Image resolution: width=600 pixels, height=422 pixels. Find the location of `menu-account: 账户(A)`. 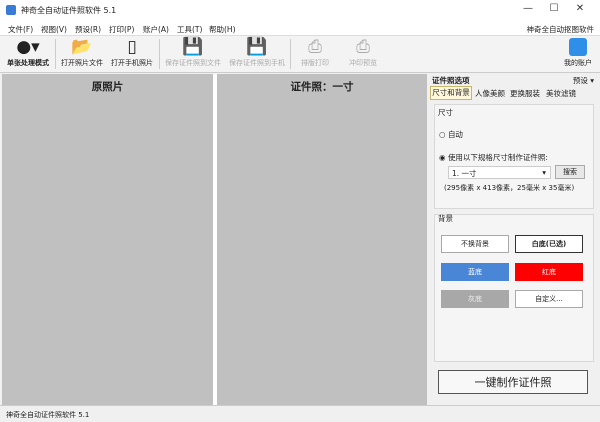

menu-account: 账户(A) is located at coordinates (156, 29).